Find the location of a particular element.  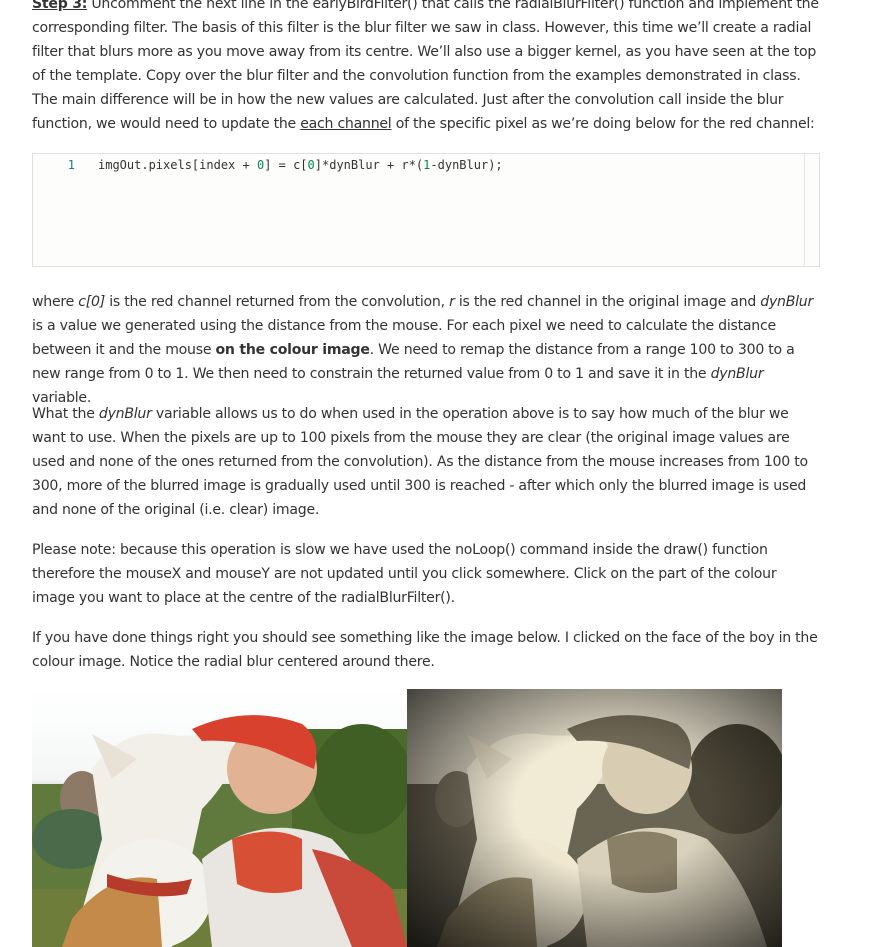

sepia-radial-blur-photo is located at coordinates (594, 818).